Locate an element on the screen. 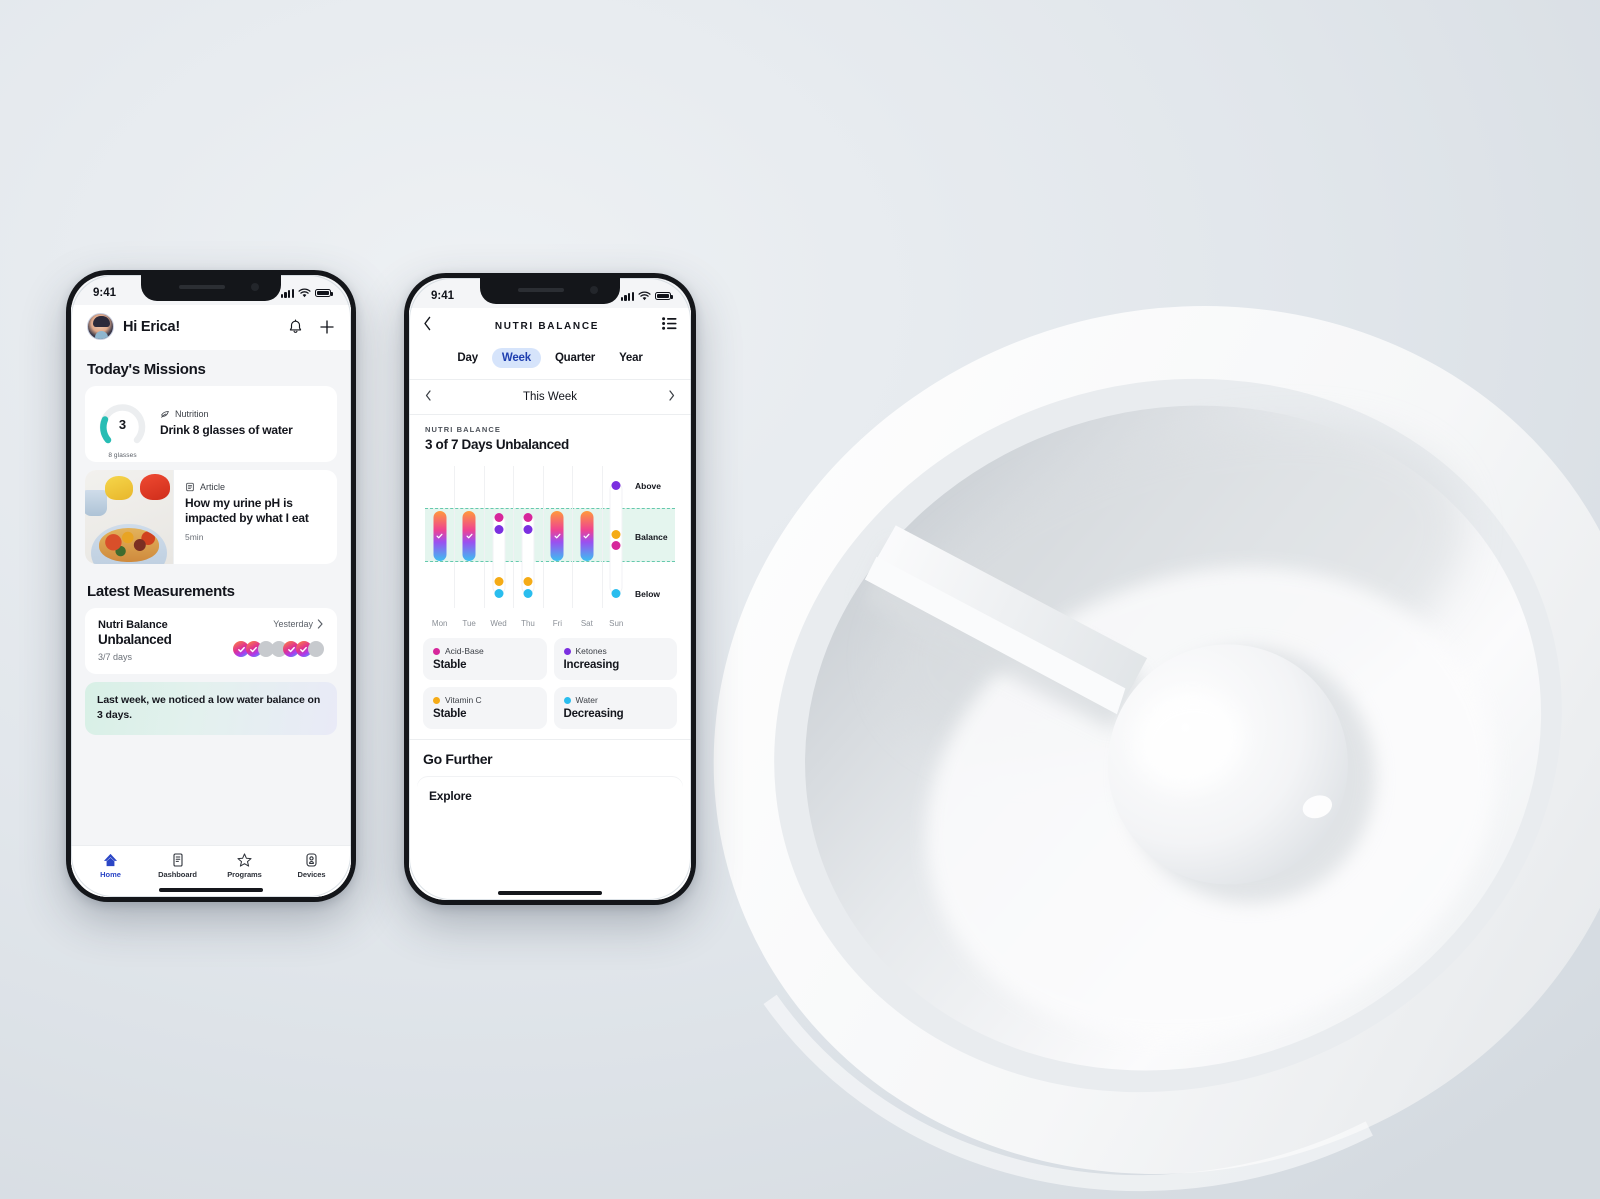  tab-programs: Programs is located at coordinates (244, 866).